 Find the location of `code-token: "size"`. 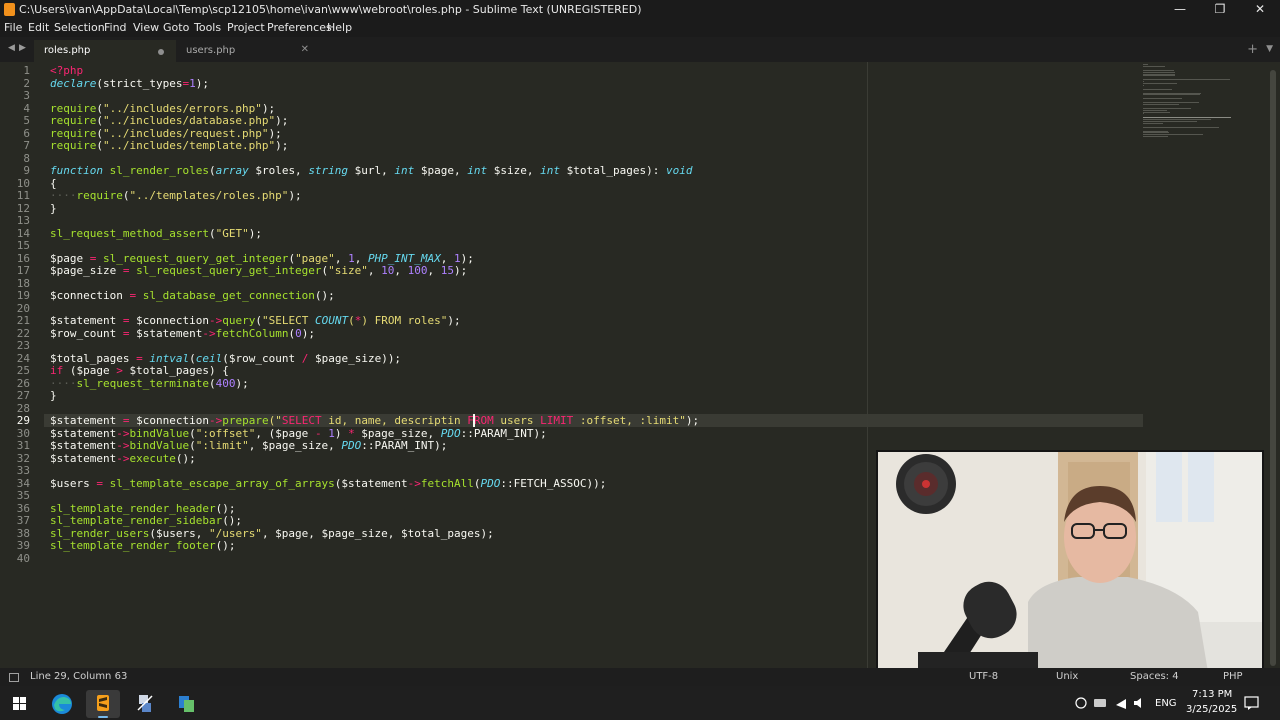

code-token: "size" is located at coordinates (348, 270).